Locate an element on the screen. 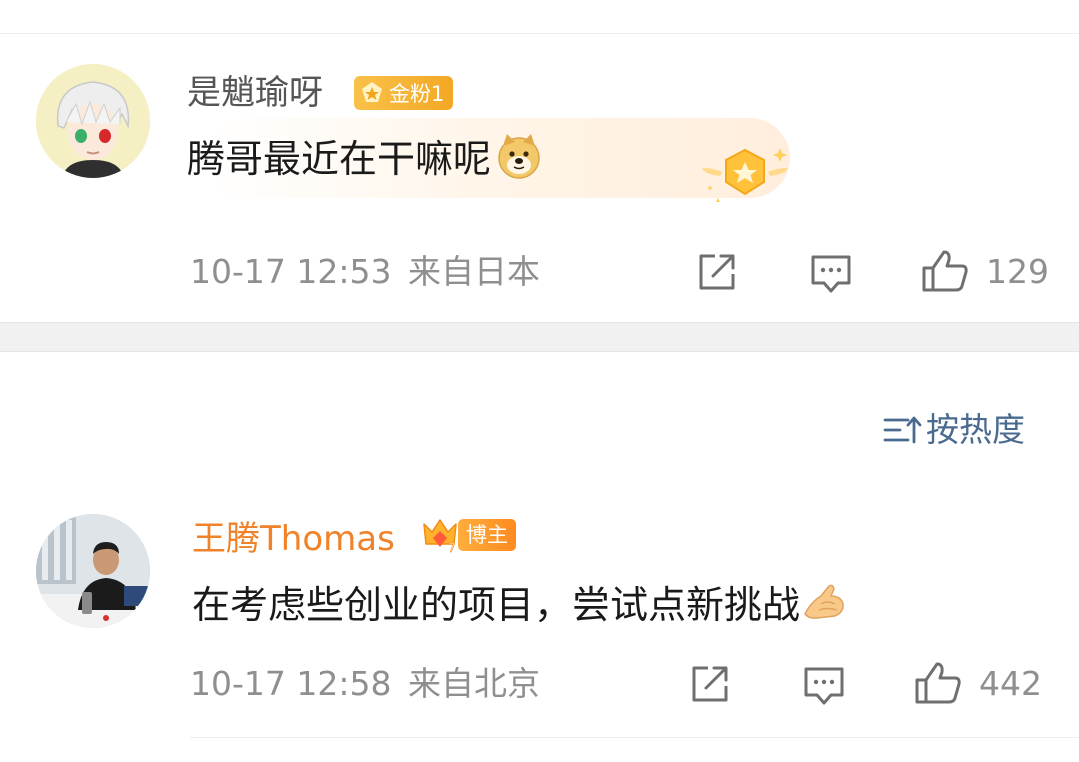 The width and height of the screenshot is (1079, 762). comment-meta: 10-17 12:53 来自日本 is located at coordinates (365, 272).